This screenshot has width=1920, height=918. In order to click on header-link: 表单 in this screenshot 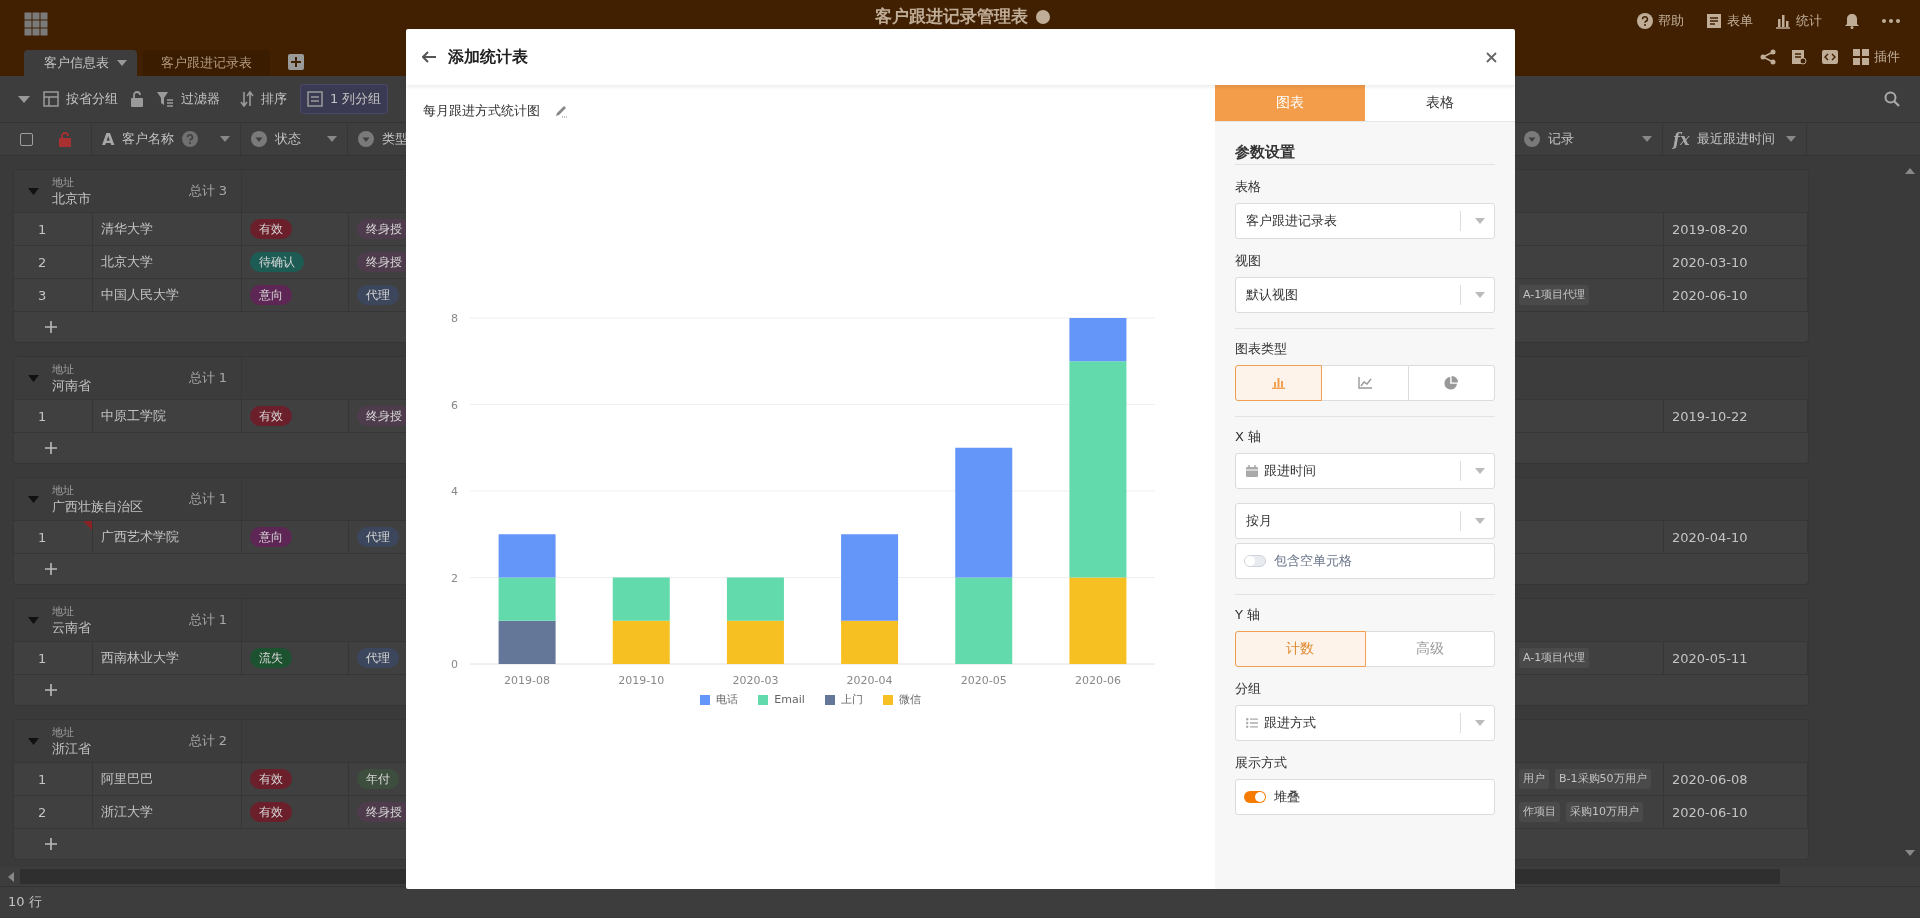, I will do `click(1729, 21)`.